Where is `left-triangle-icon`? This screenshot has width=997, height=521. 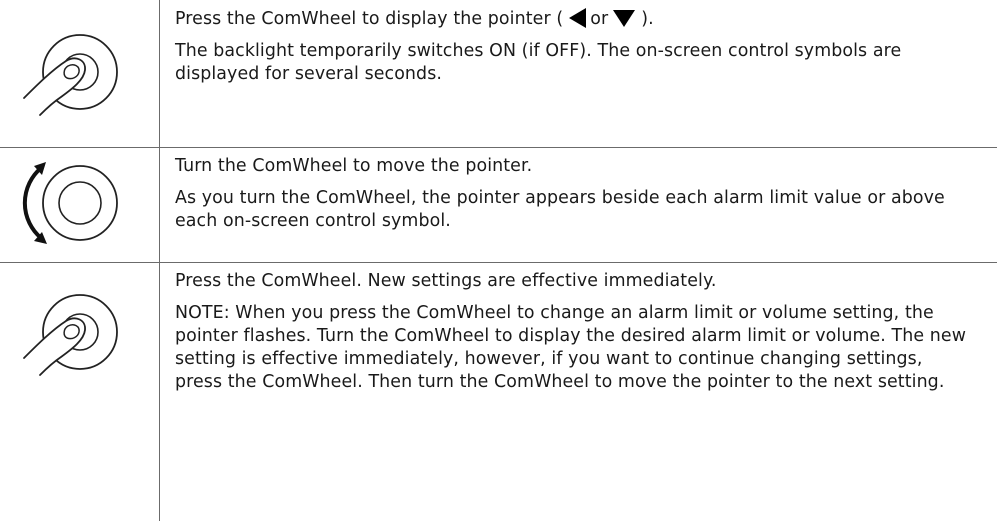
left-triangle-icon is located at coordinates (578, 18).